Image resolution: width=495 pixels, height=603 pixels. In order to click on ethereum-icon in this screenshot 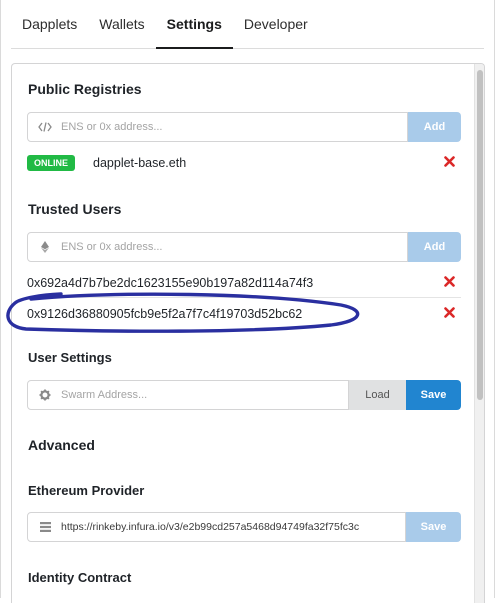, I will do `click(45, 247)`.